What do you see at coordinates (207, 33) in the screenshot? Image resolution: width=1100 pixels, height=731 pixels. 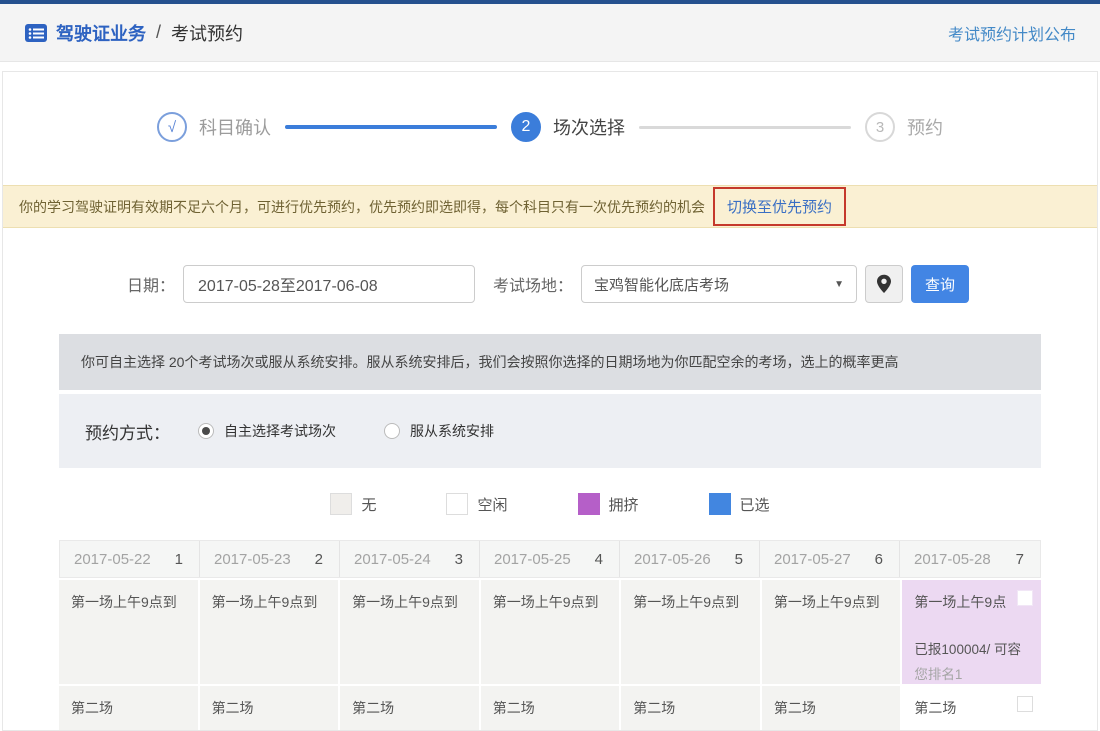 I see `breadcrumb-page: 考试预约` at bounding box center [207, 33].